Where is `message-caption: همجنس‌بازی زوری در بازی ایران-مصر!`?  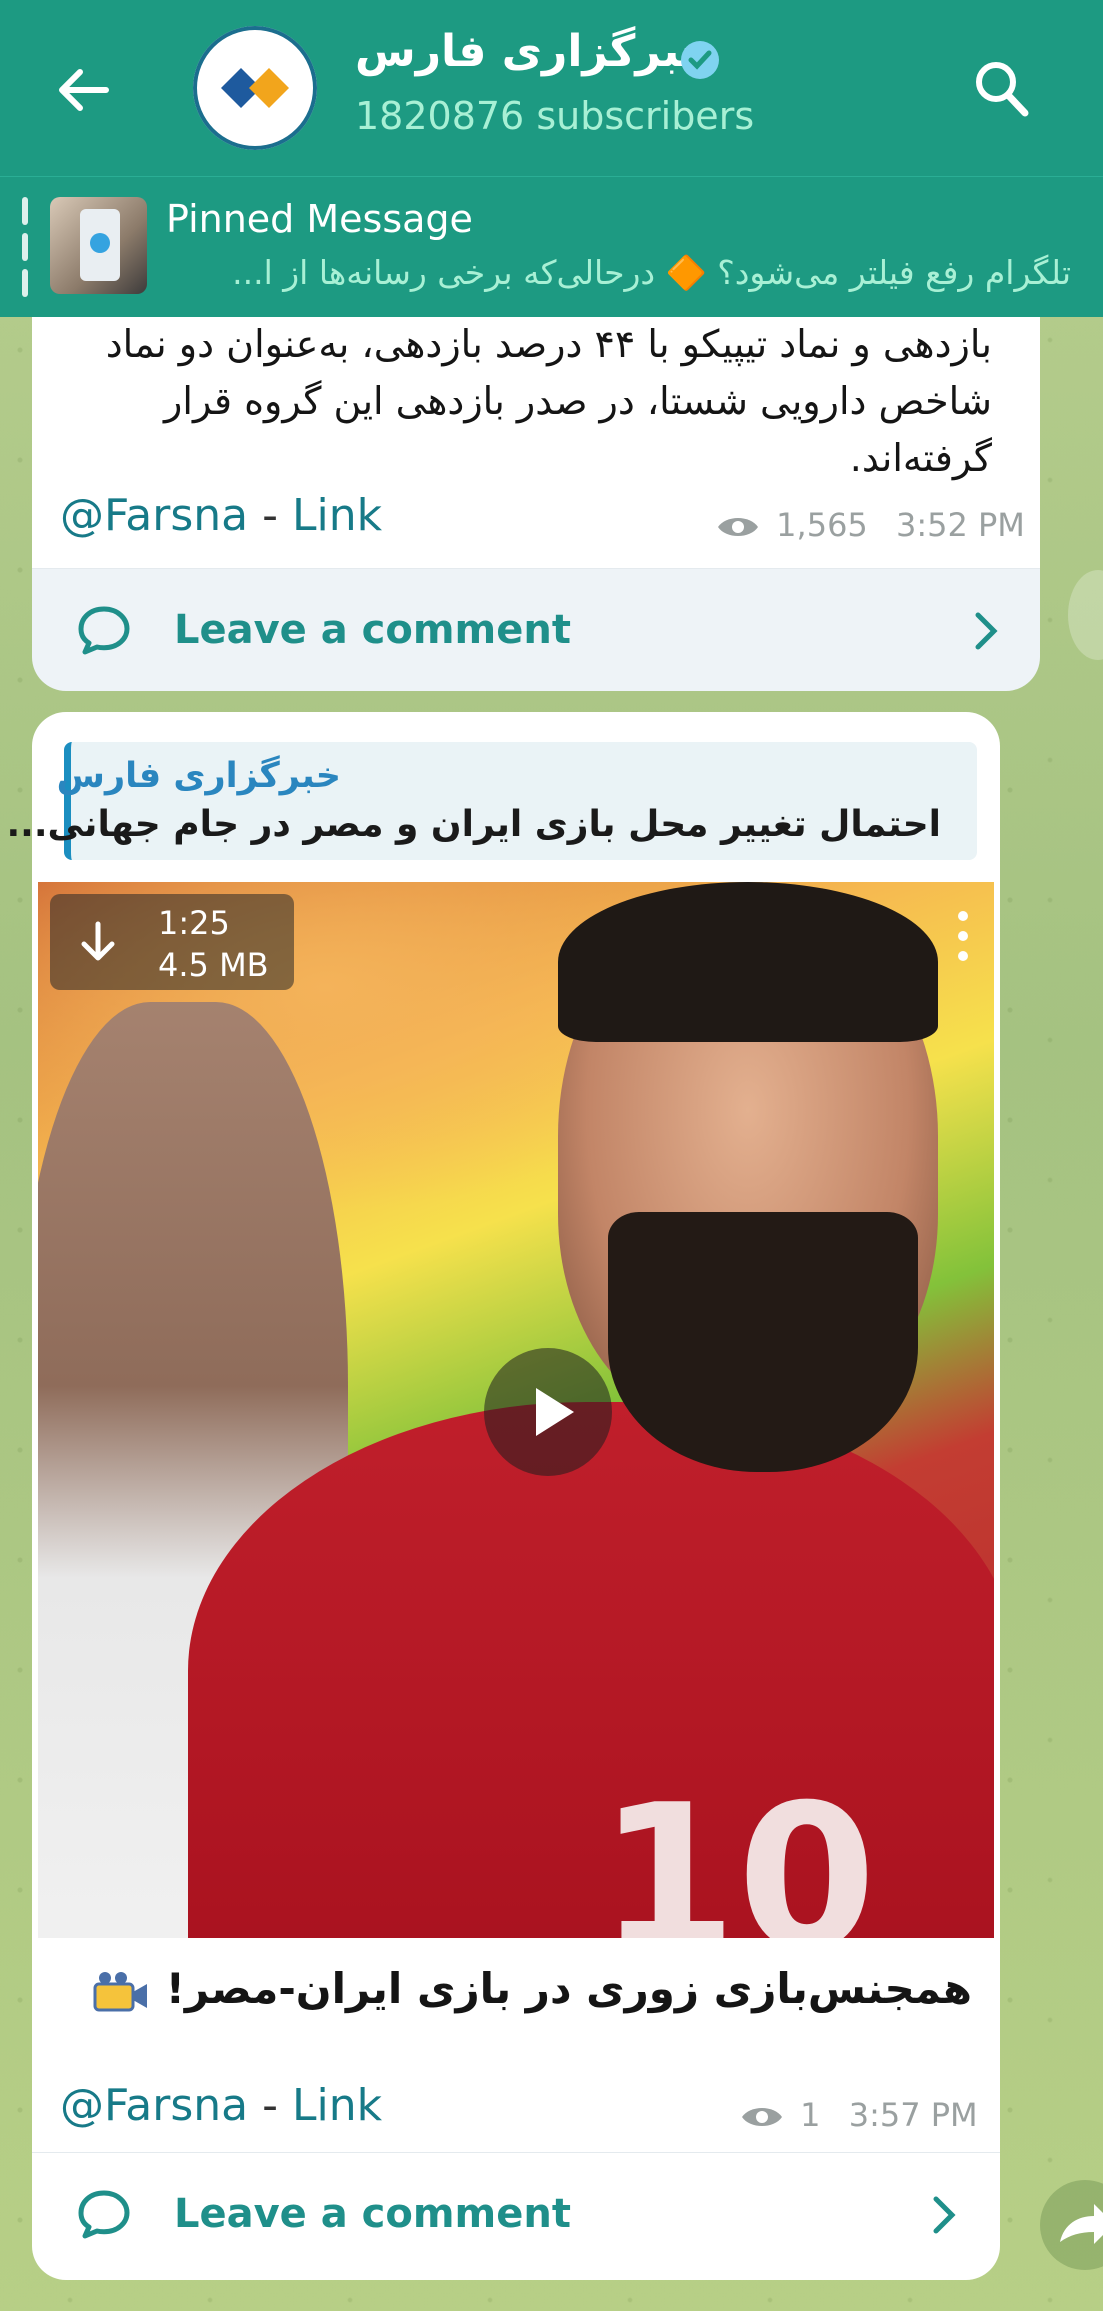 message-caption: همجنس‌بازی زوری در بازی ایران-مصر! is located at coordinates (525, 1989).